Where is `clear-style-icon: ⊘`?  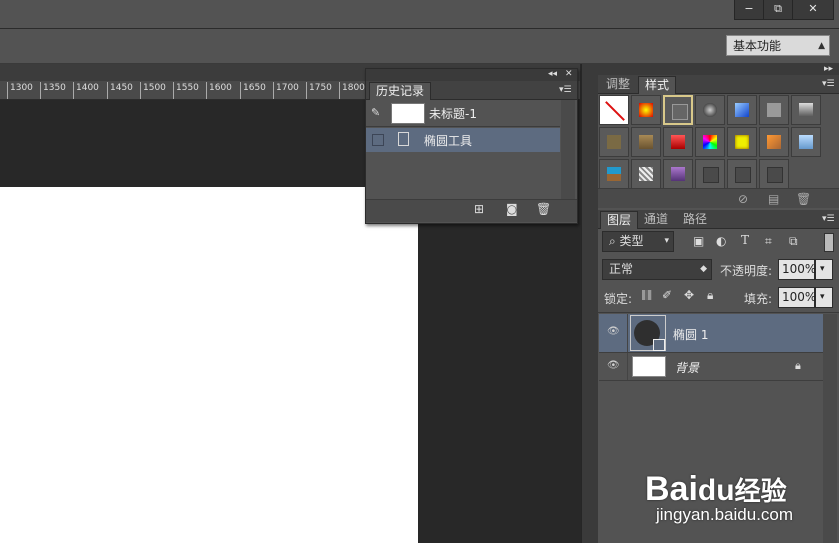
clear-style-icon: ⊘ is located at coordinates (743, 199).